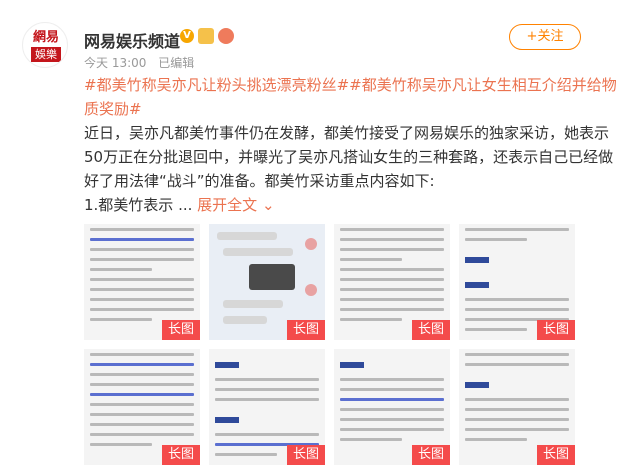 The image size is (640, 469). What do you see at coordinates (206, 36) in the screenshot?
I see `member-badge-icon` at bounding box center [206, 36].